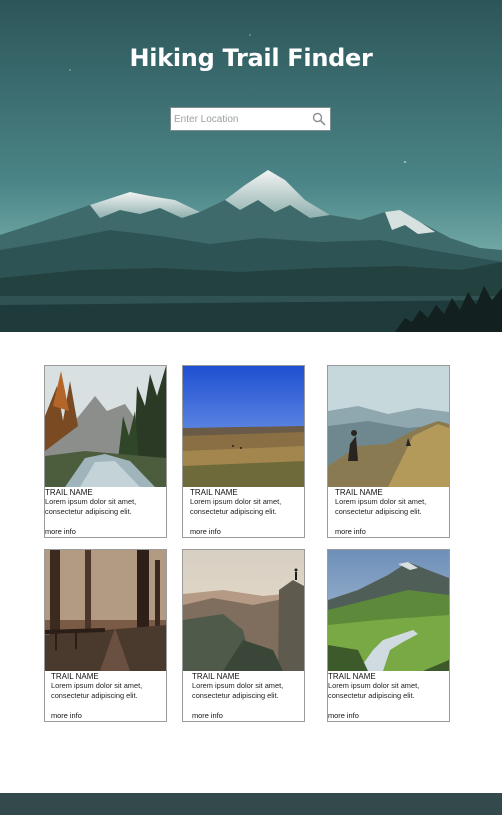 This screenshot has height=815, width=502. Describe the element at coordinates (251, 804) in the screenshot. I see `footer-bar` at that location.